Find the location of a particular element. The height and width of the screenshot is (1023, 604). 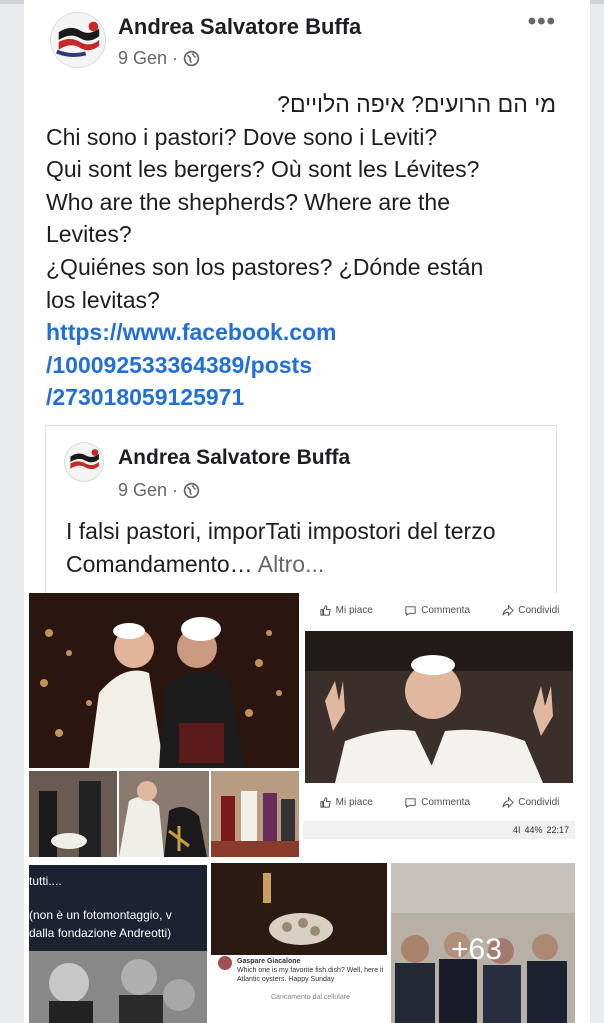

photo-embrace is located at coordinates (164, 680).